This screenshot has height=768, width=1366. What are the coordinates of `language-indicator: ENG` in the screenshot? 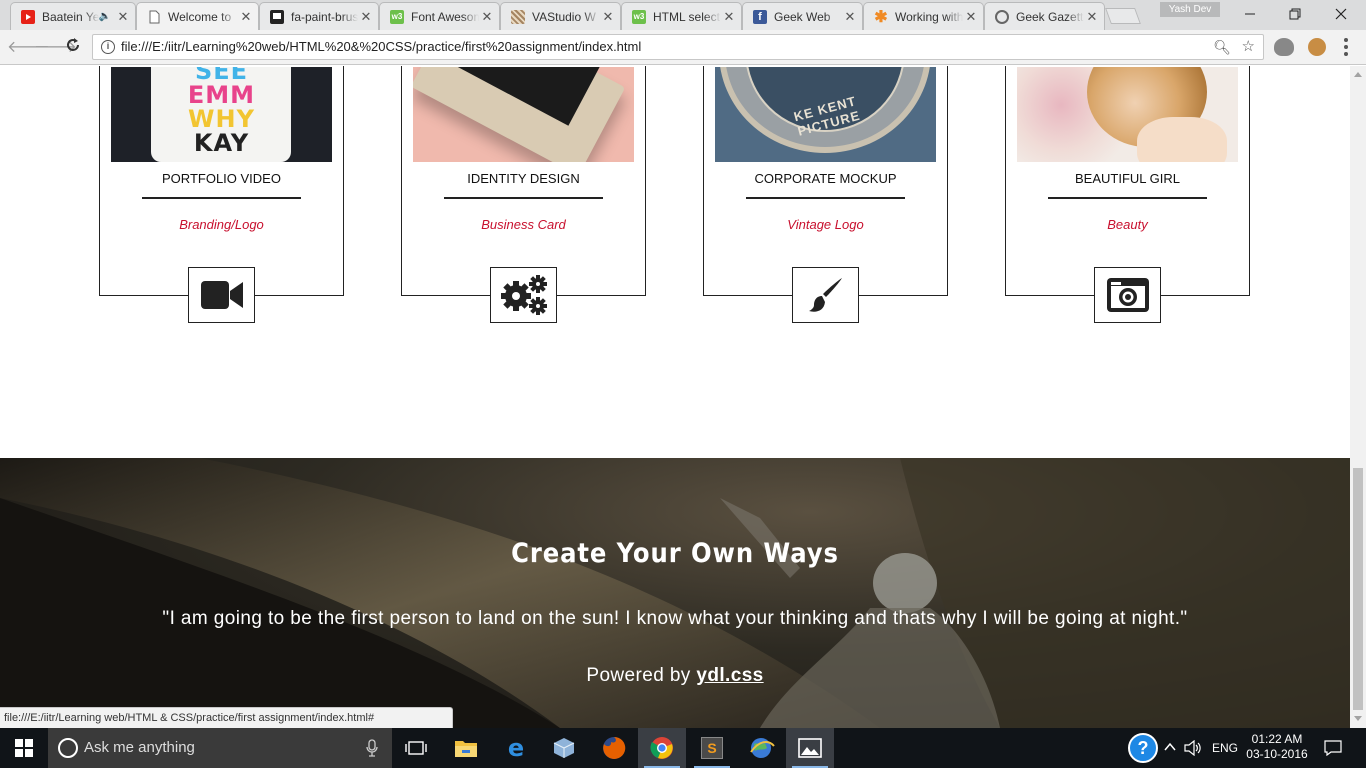 It's located at (1225, 748).